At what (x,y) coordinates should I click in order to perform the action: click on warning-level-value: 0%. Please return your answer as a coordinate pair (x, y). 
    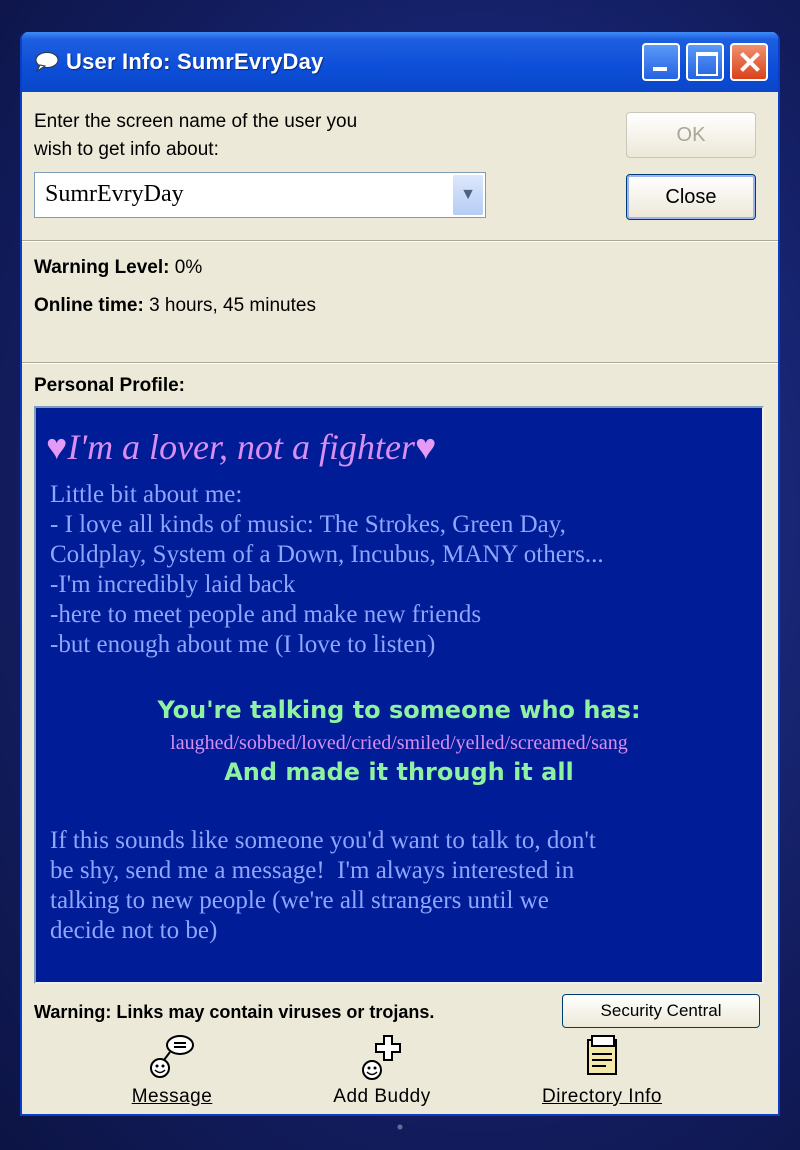
    Looking at the image, I should click on (188, 267).